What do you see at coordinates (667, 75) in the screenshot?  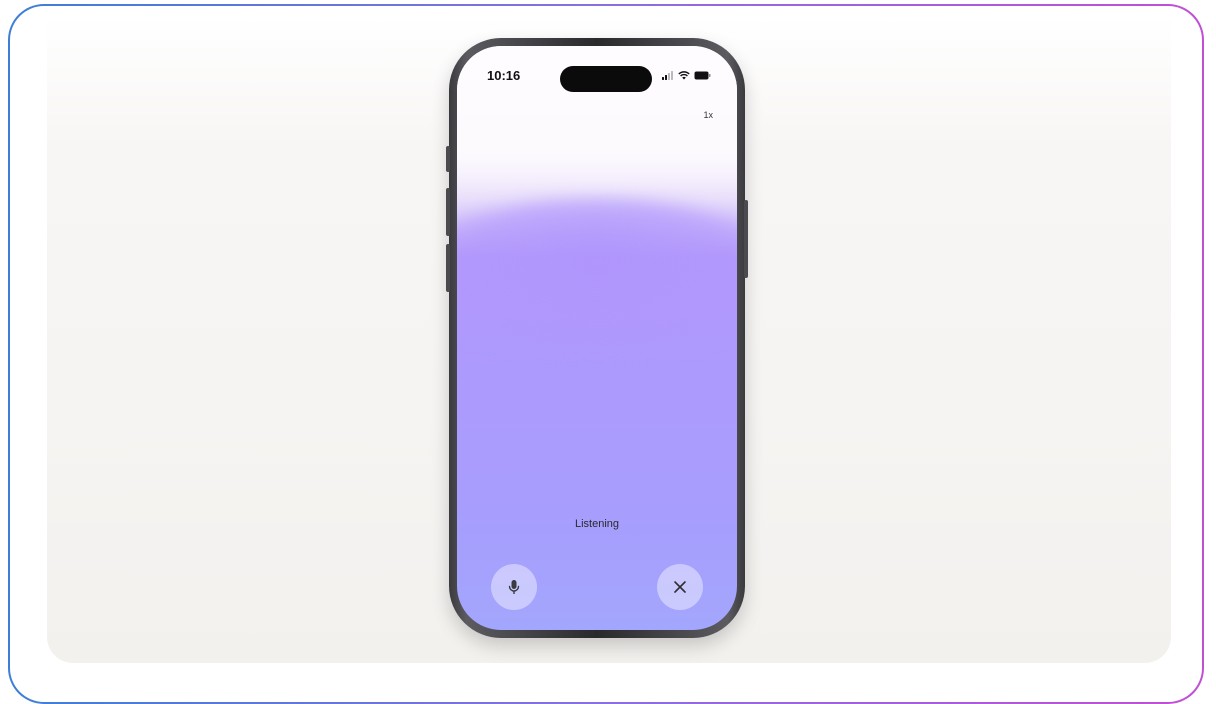 I see `signal-icon` at bounding box center [667, 75].